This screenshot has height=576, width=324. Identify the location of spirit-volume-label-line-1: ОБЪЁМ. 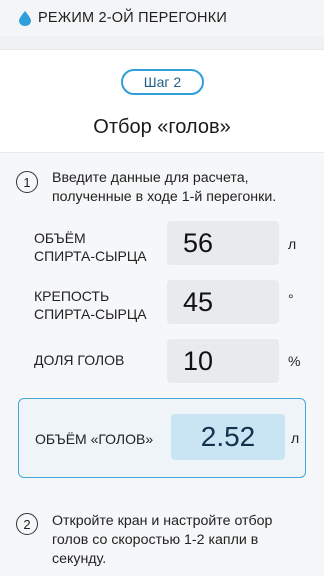
(60, 238).